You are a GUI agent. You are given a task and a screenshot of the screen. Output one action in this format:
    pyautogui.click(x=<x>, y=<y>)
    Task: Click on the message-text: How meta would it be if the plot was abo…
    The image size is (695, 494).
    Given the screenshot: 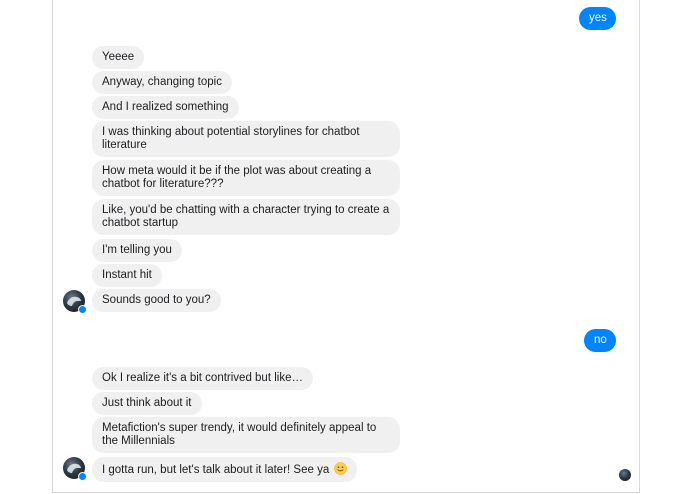 What is the action you would take?
    pyautogui.click(x=237, y=177)
    